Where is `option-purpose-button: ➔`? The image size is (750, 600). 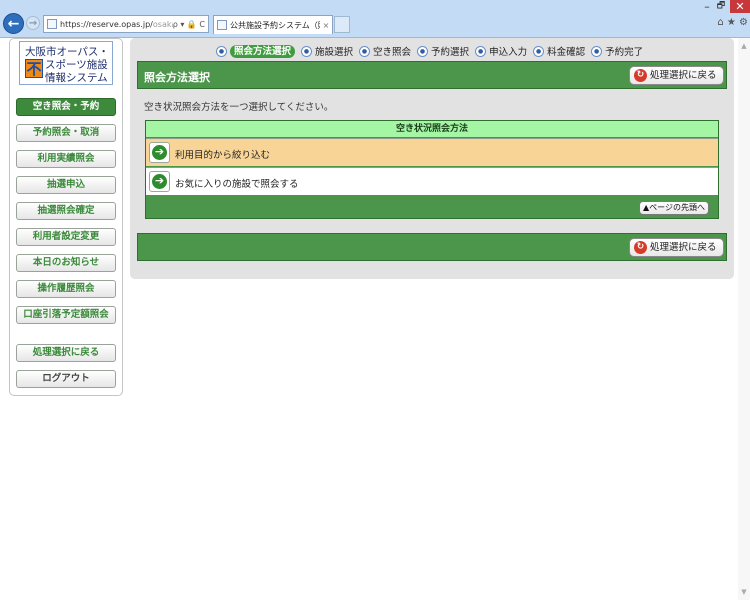
option-purpose-button: ➔ is located at coordinates (159, 152).